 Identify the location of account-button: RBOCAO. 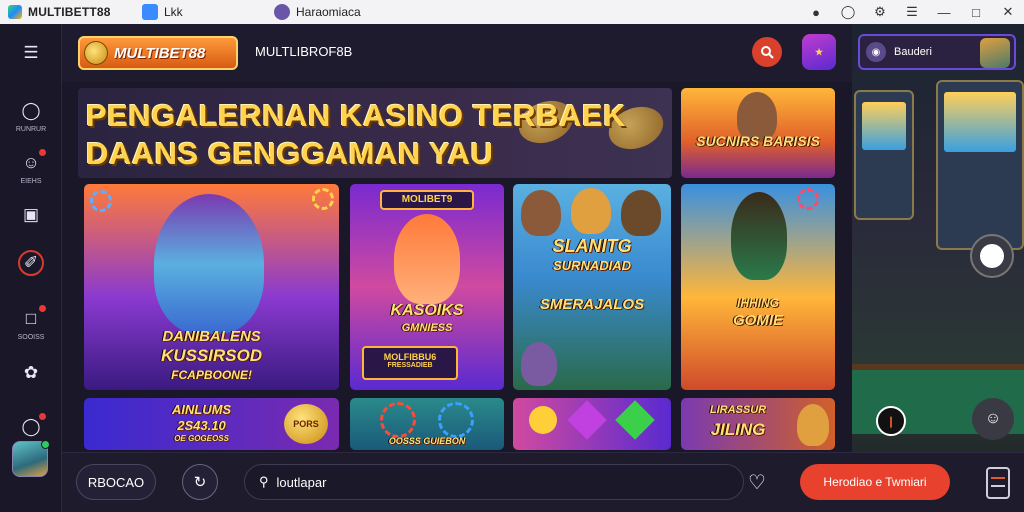
(116, 482).